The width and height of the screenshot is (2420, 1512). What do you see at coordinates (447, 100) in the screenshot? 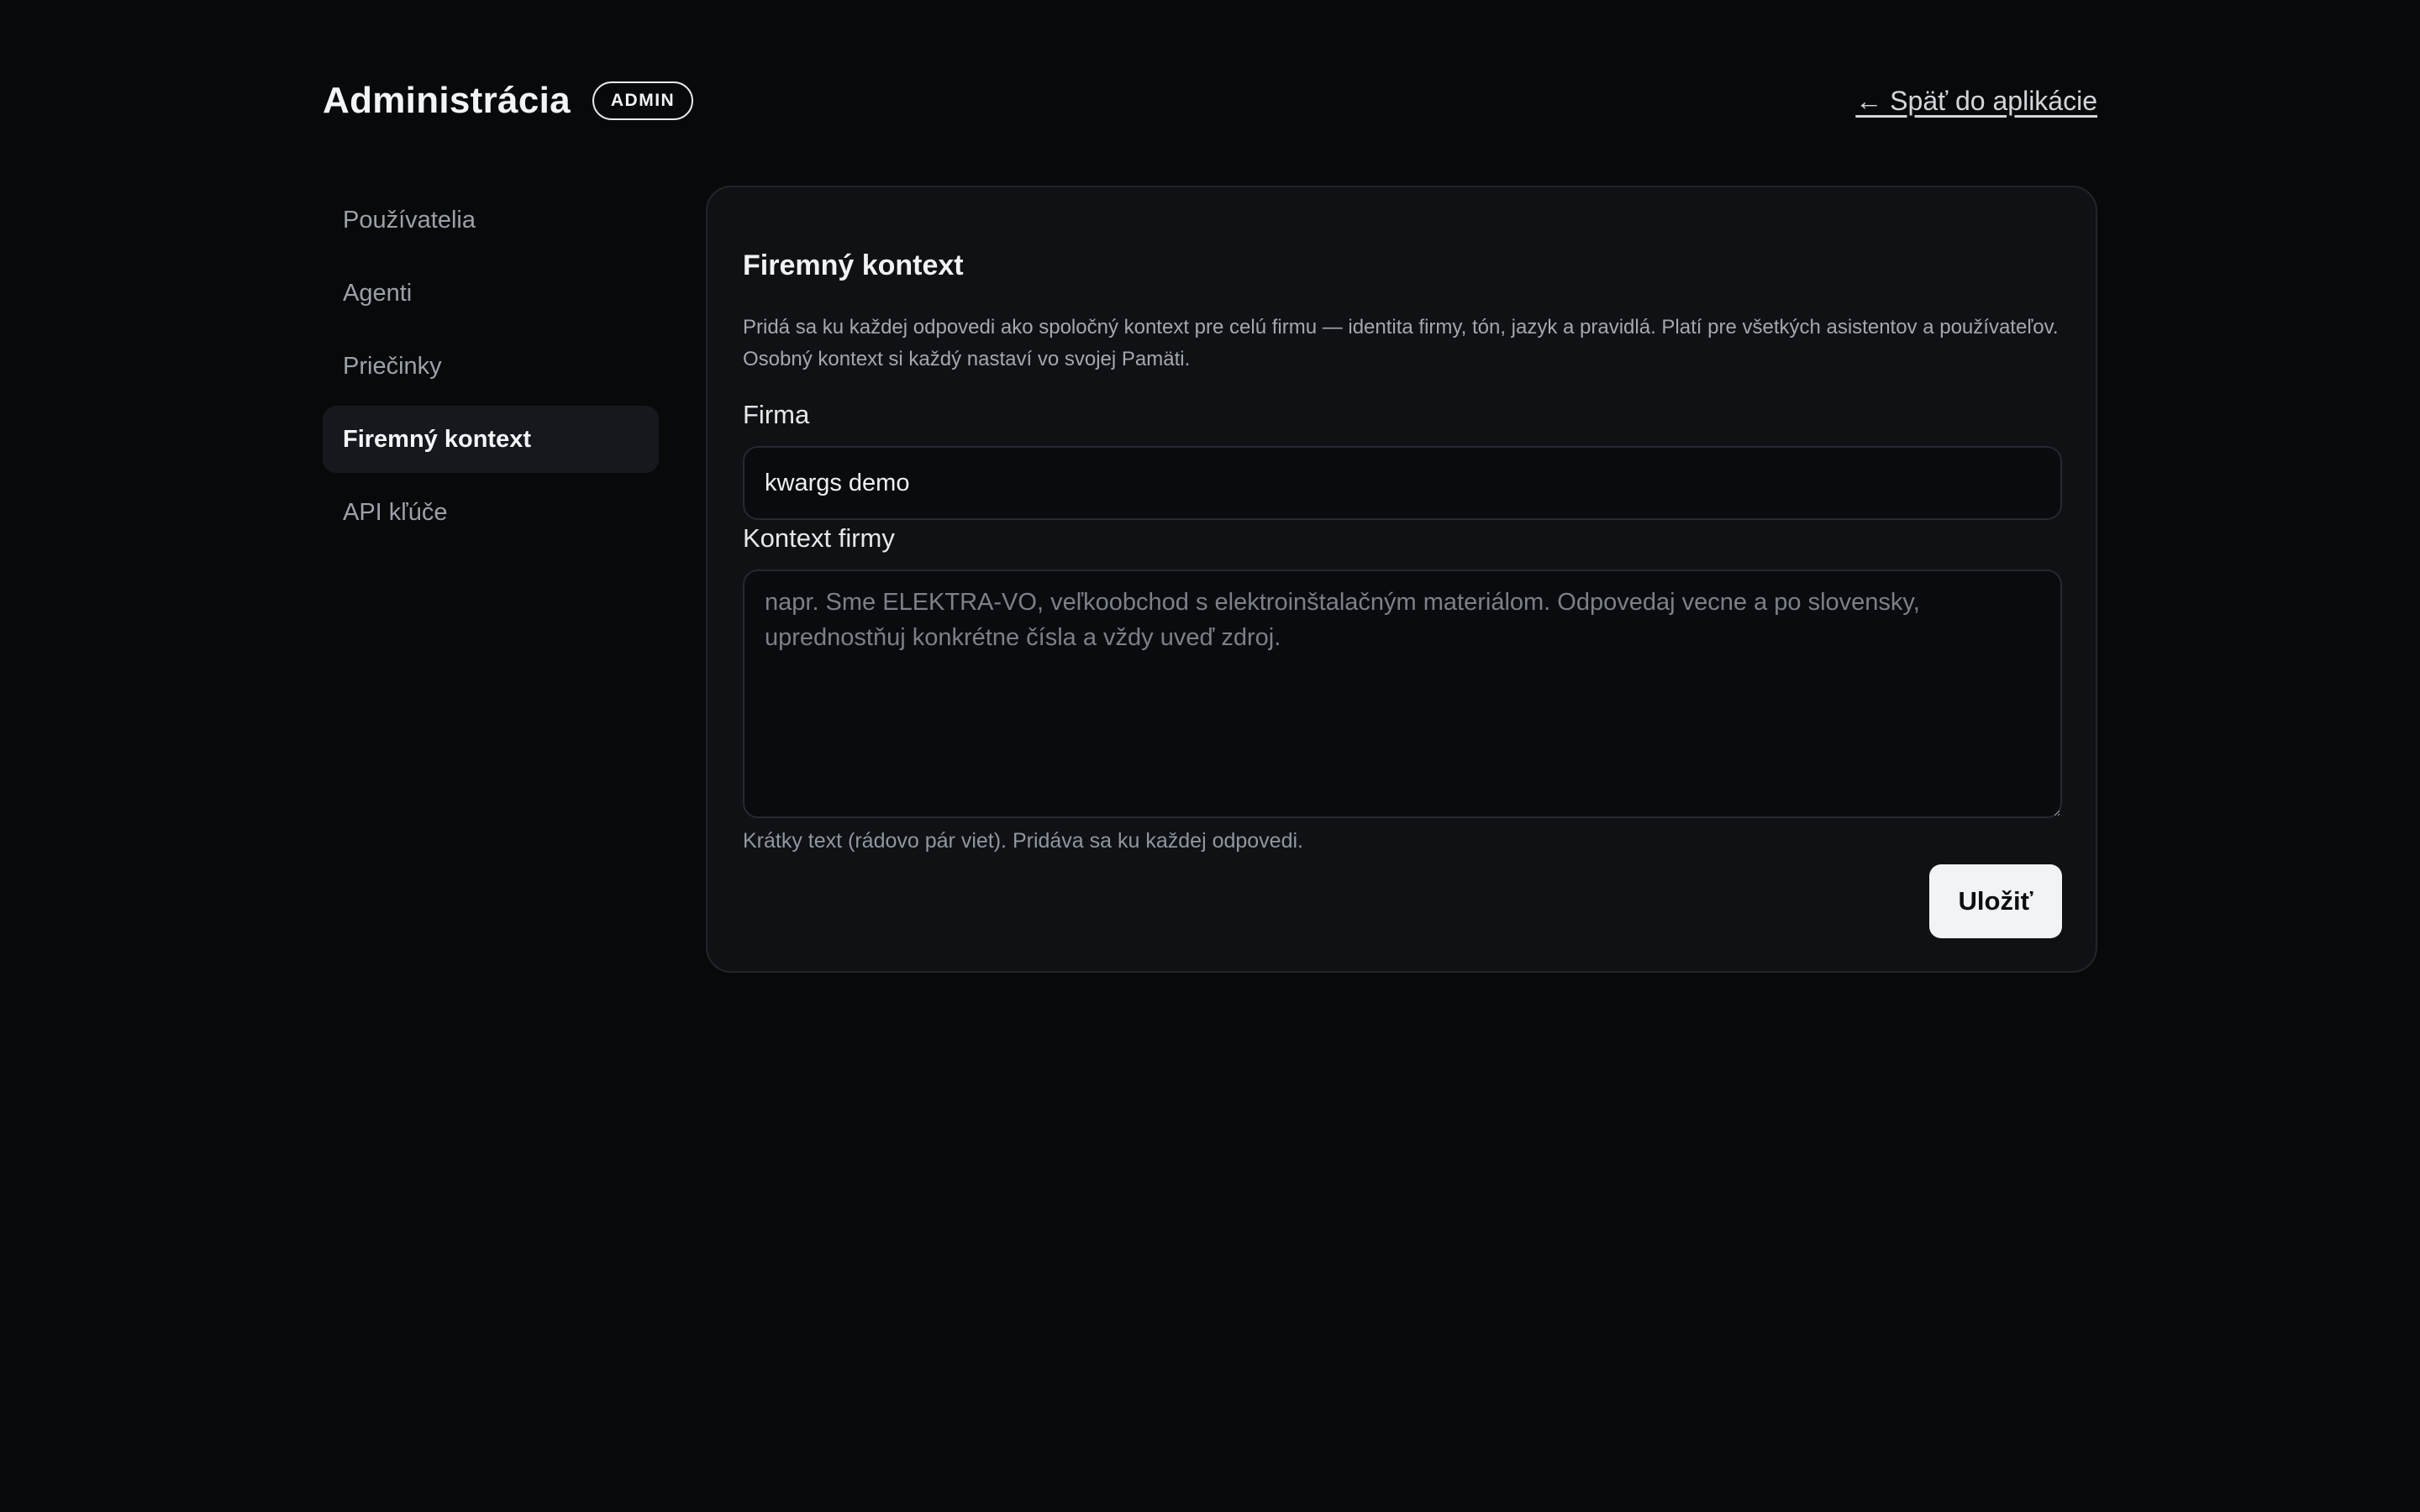
I see `page-title: Administrácia` at bounding box center [447, 100].